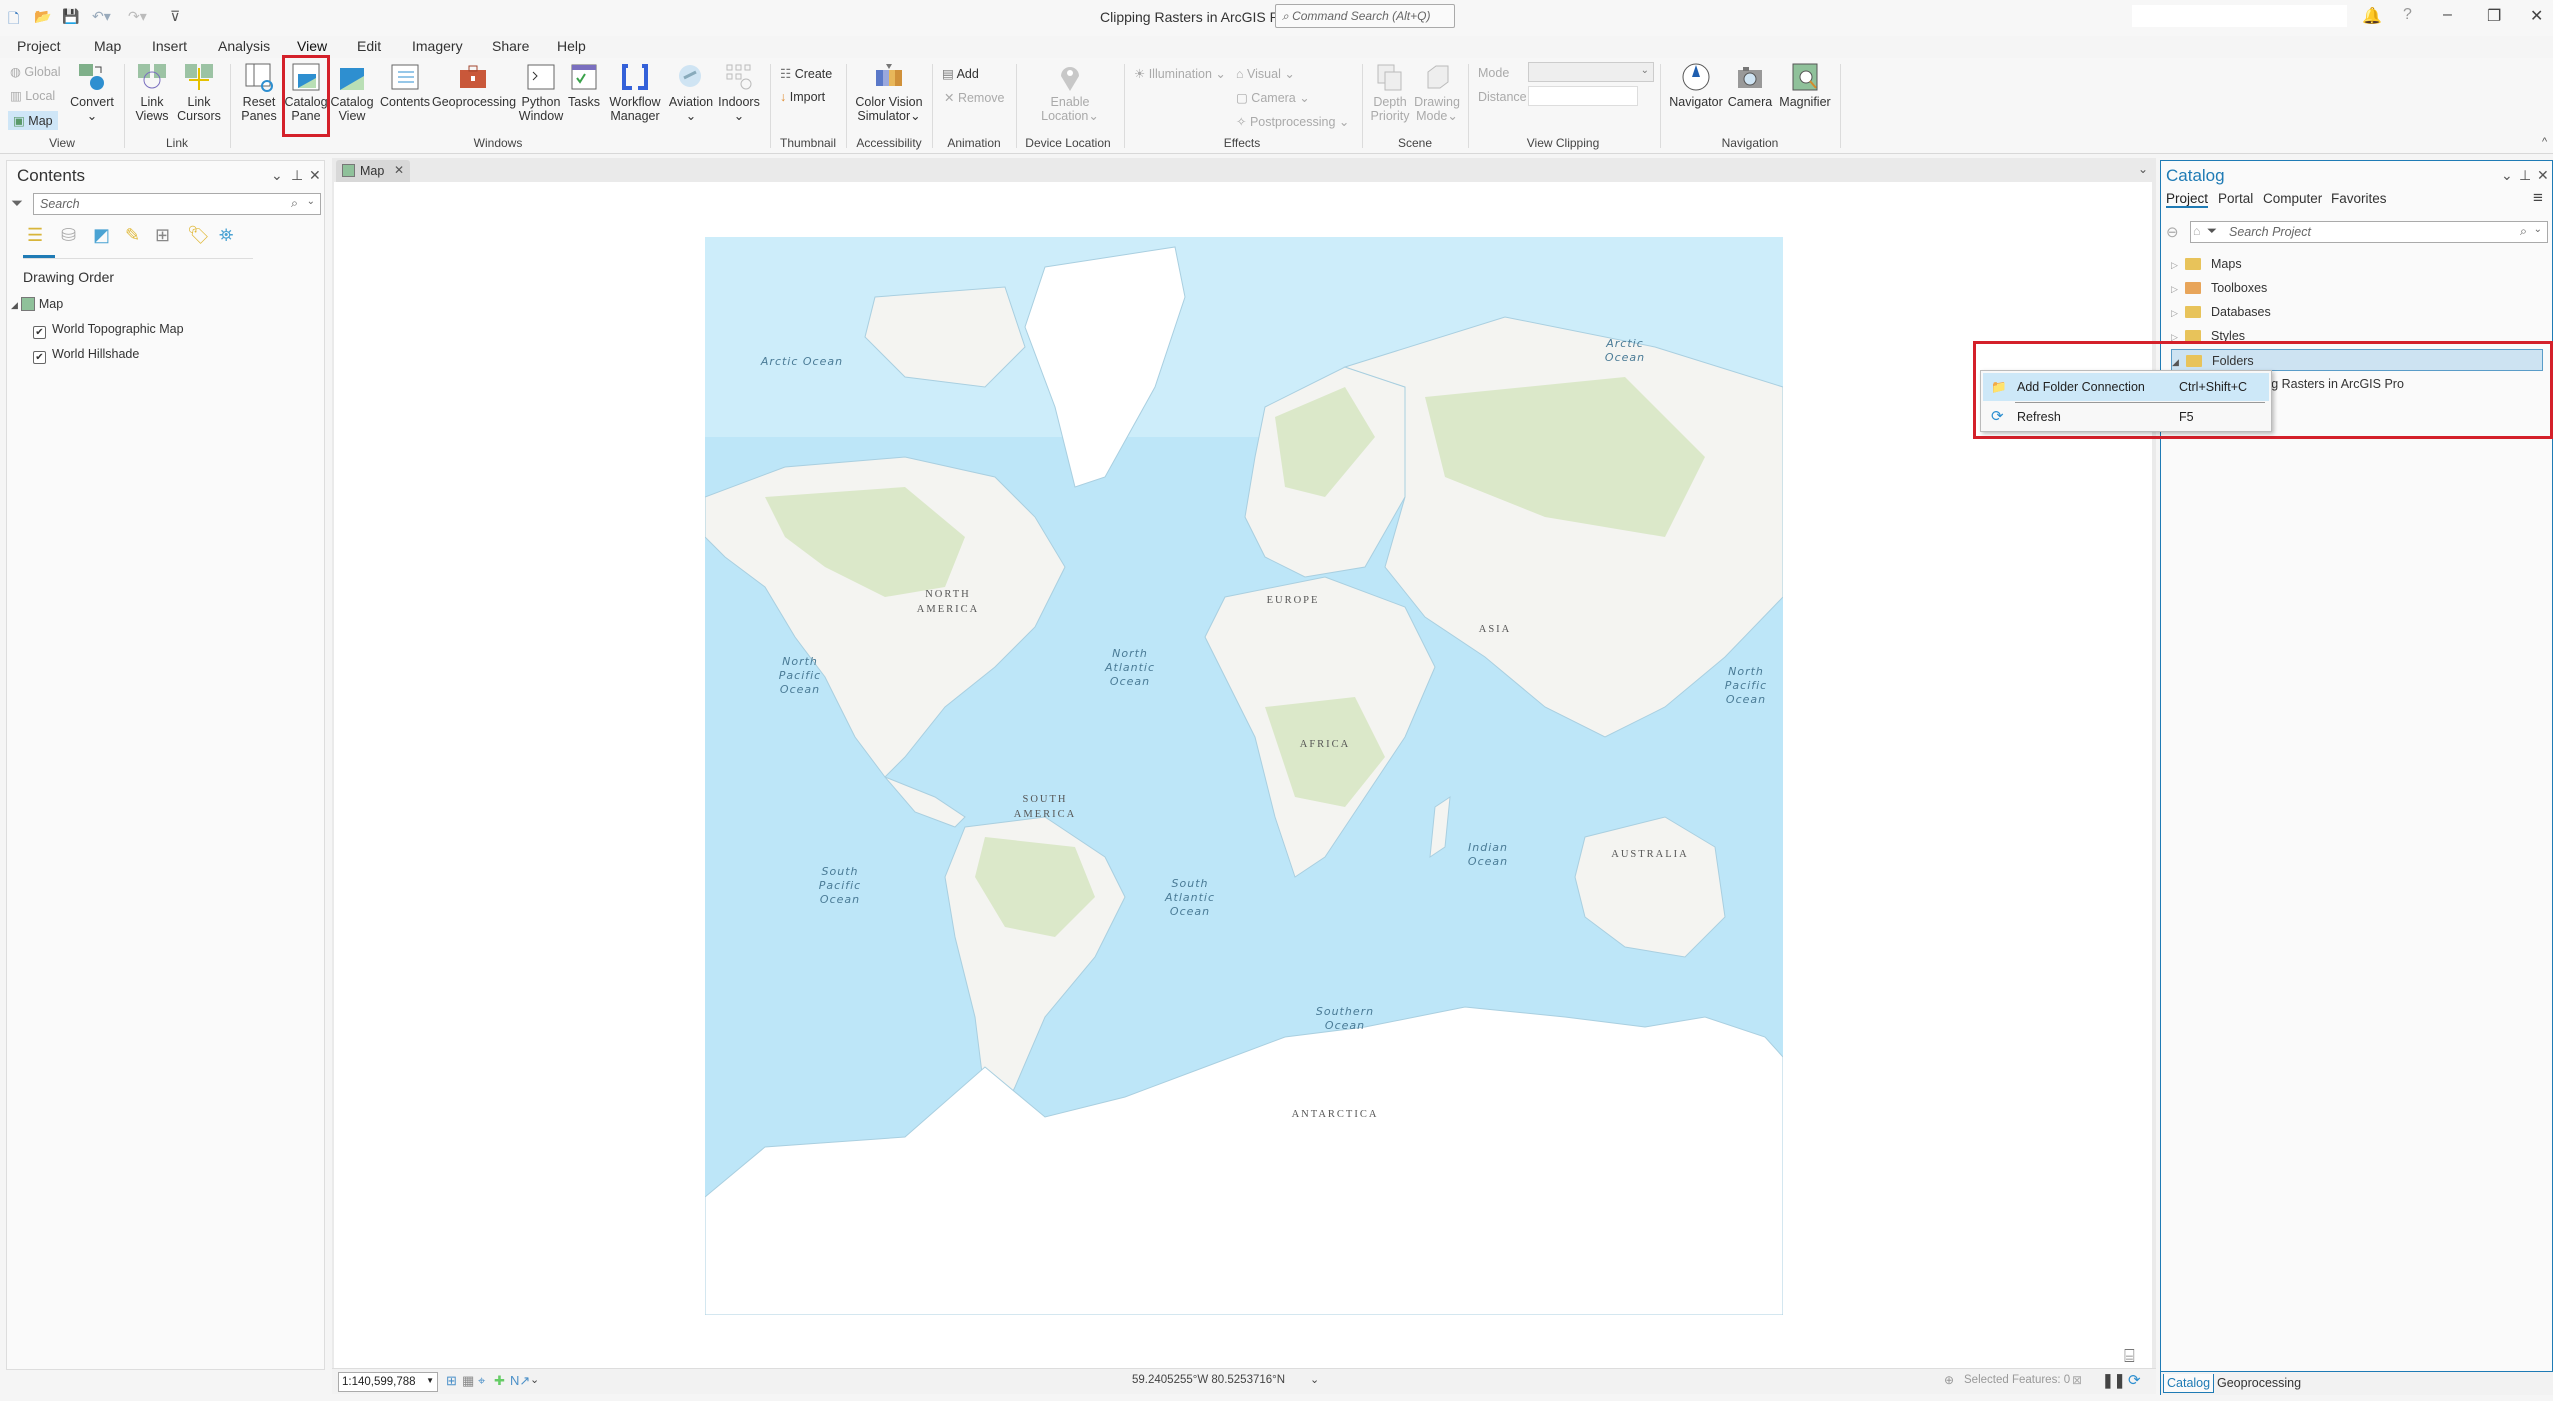  I want to click on tab-list-chevron-icon: ⌄, so click(2143, 169).